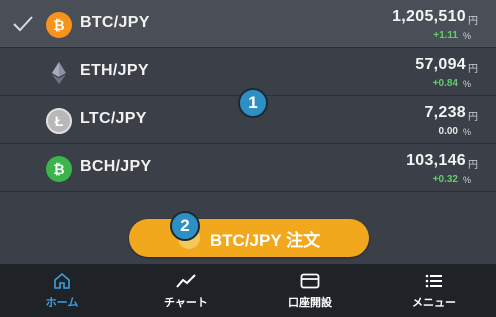 The height and width of the screenshot is (317, 496). Describe the element at coordinates (113, 118) in the screenshot. I see `pair-label: LTC/JPY` at that location.